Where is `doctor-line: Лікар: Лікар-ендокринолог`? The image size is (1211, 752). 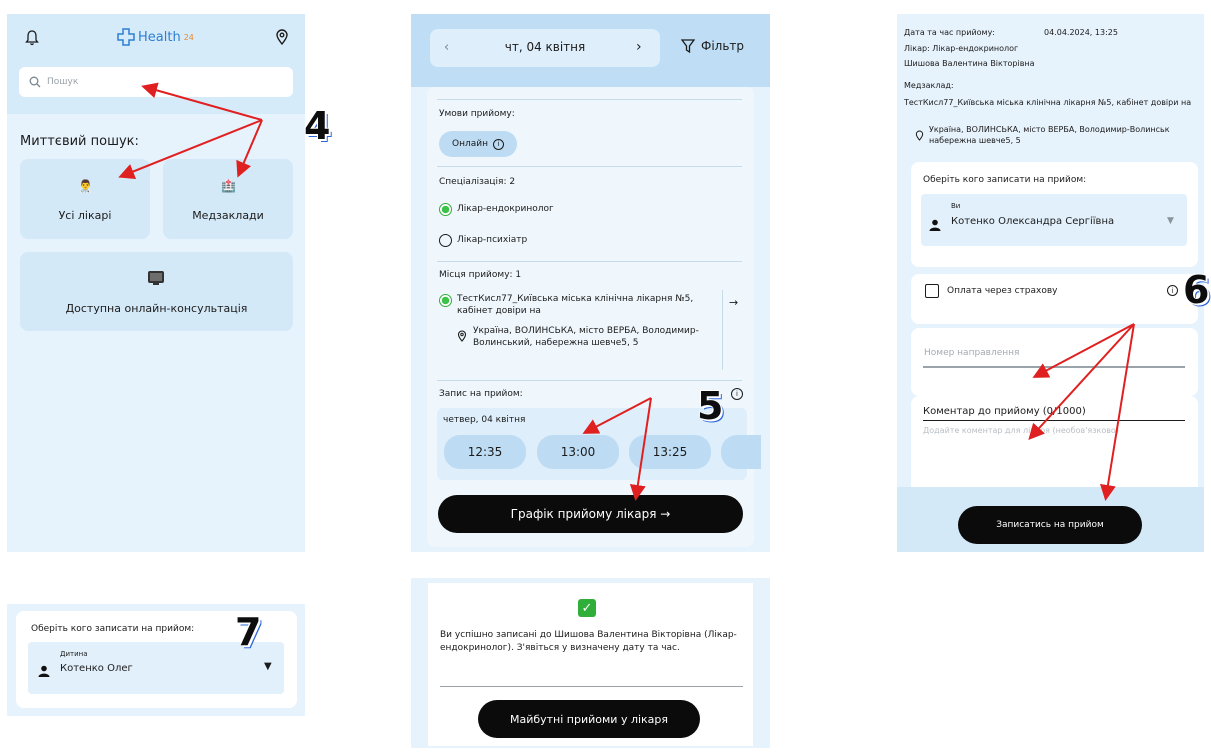 doctor-line: Лікар: Лікар-ендокринолог is located at coordinates (961, 48).